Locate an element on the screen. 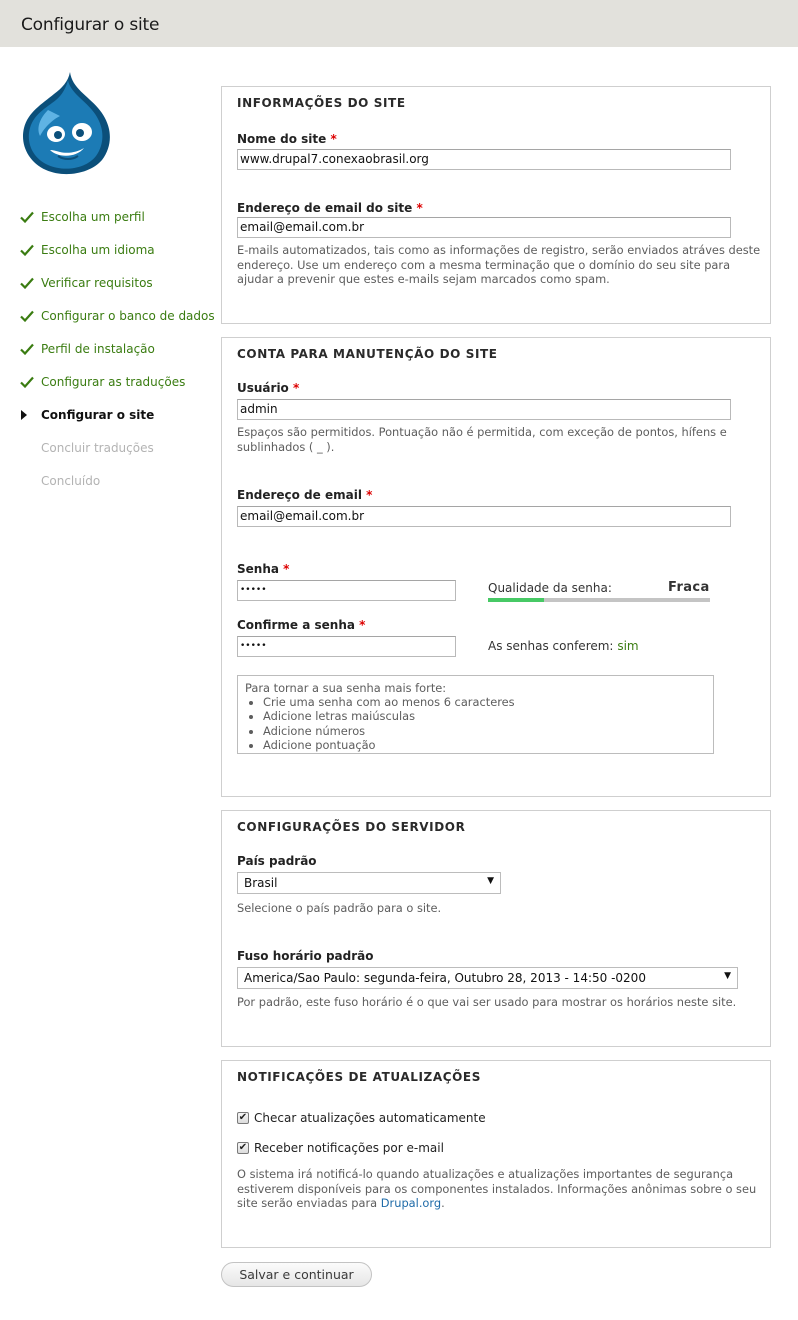  install-step: Configurar o site is located at coordinates (87, 415).